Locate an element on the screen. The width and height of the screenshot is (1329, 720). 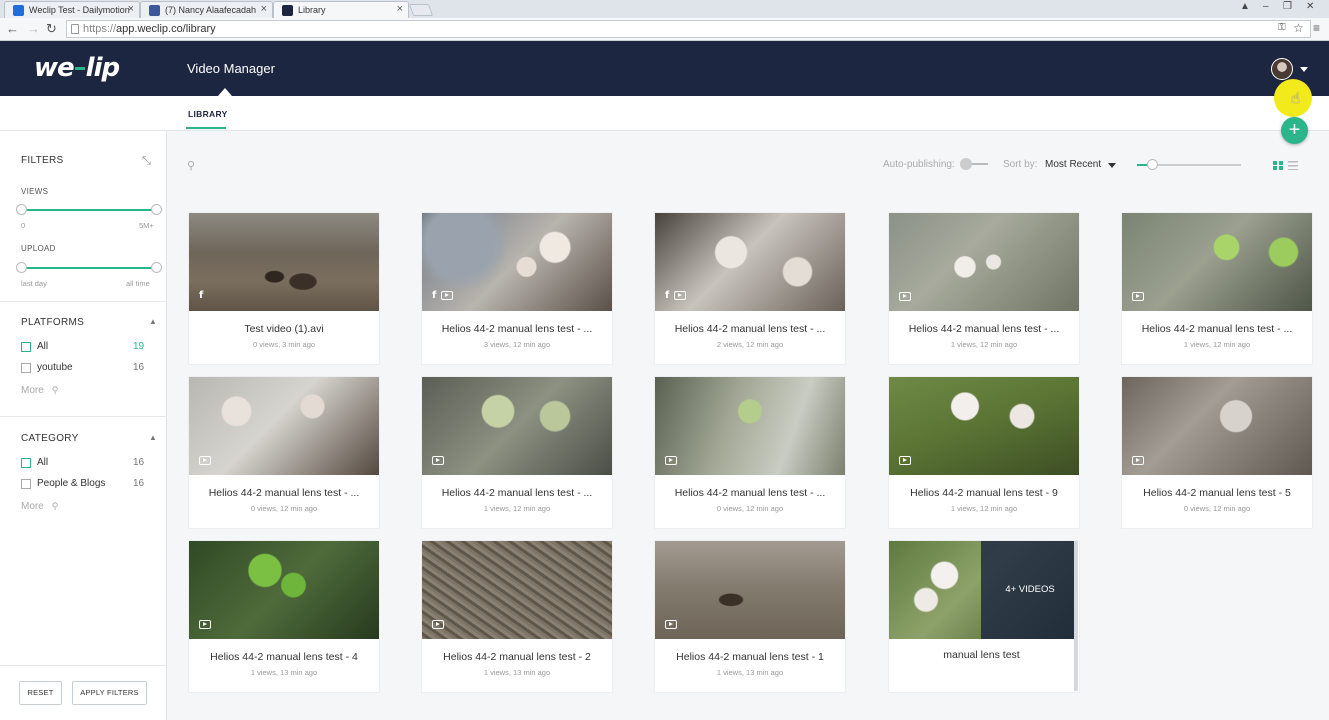
forward-icon: → is located at coordinates (33, 28).